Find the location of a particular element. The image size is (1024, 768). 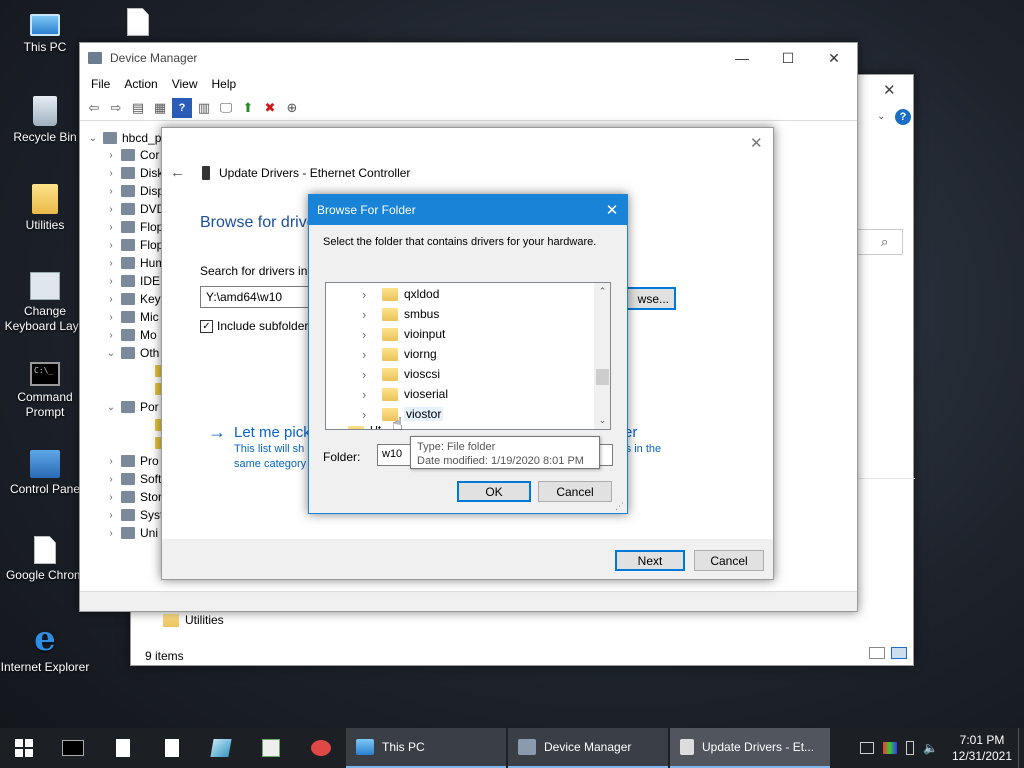

usb-icon is located at coordinates (910, 748).